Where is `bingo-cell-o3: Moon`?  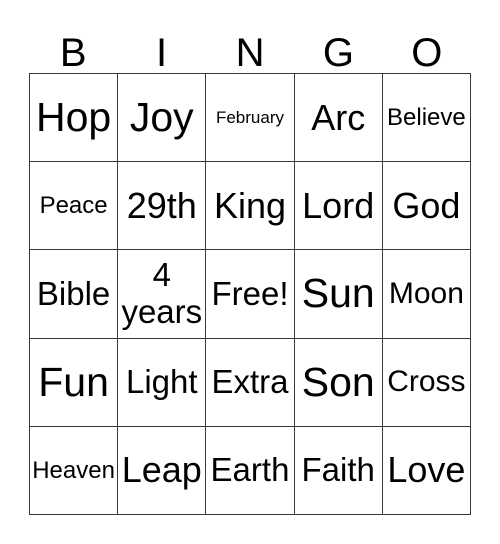
bingo-cell-o3: Moon is located at coordinates (426, 294).